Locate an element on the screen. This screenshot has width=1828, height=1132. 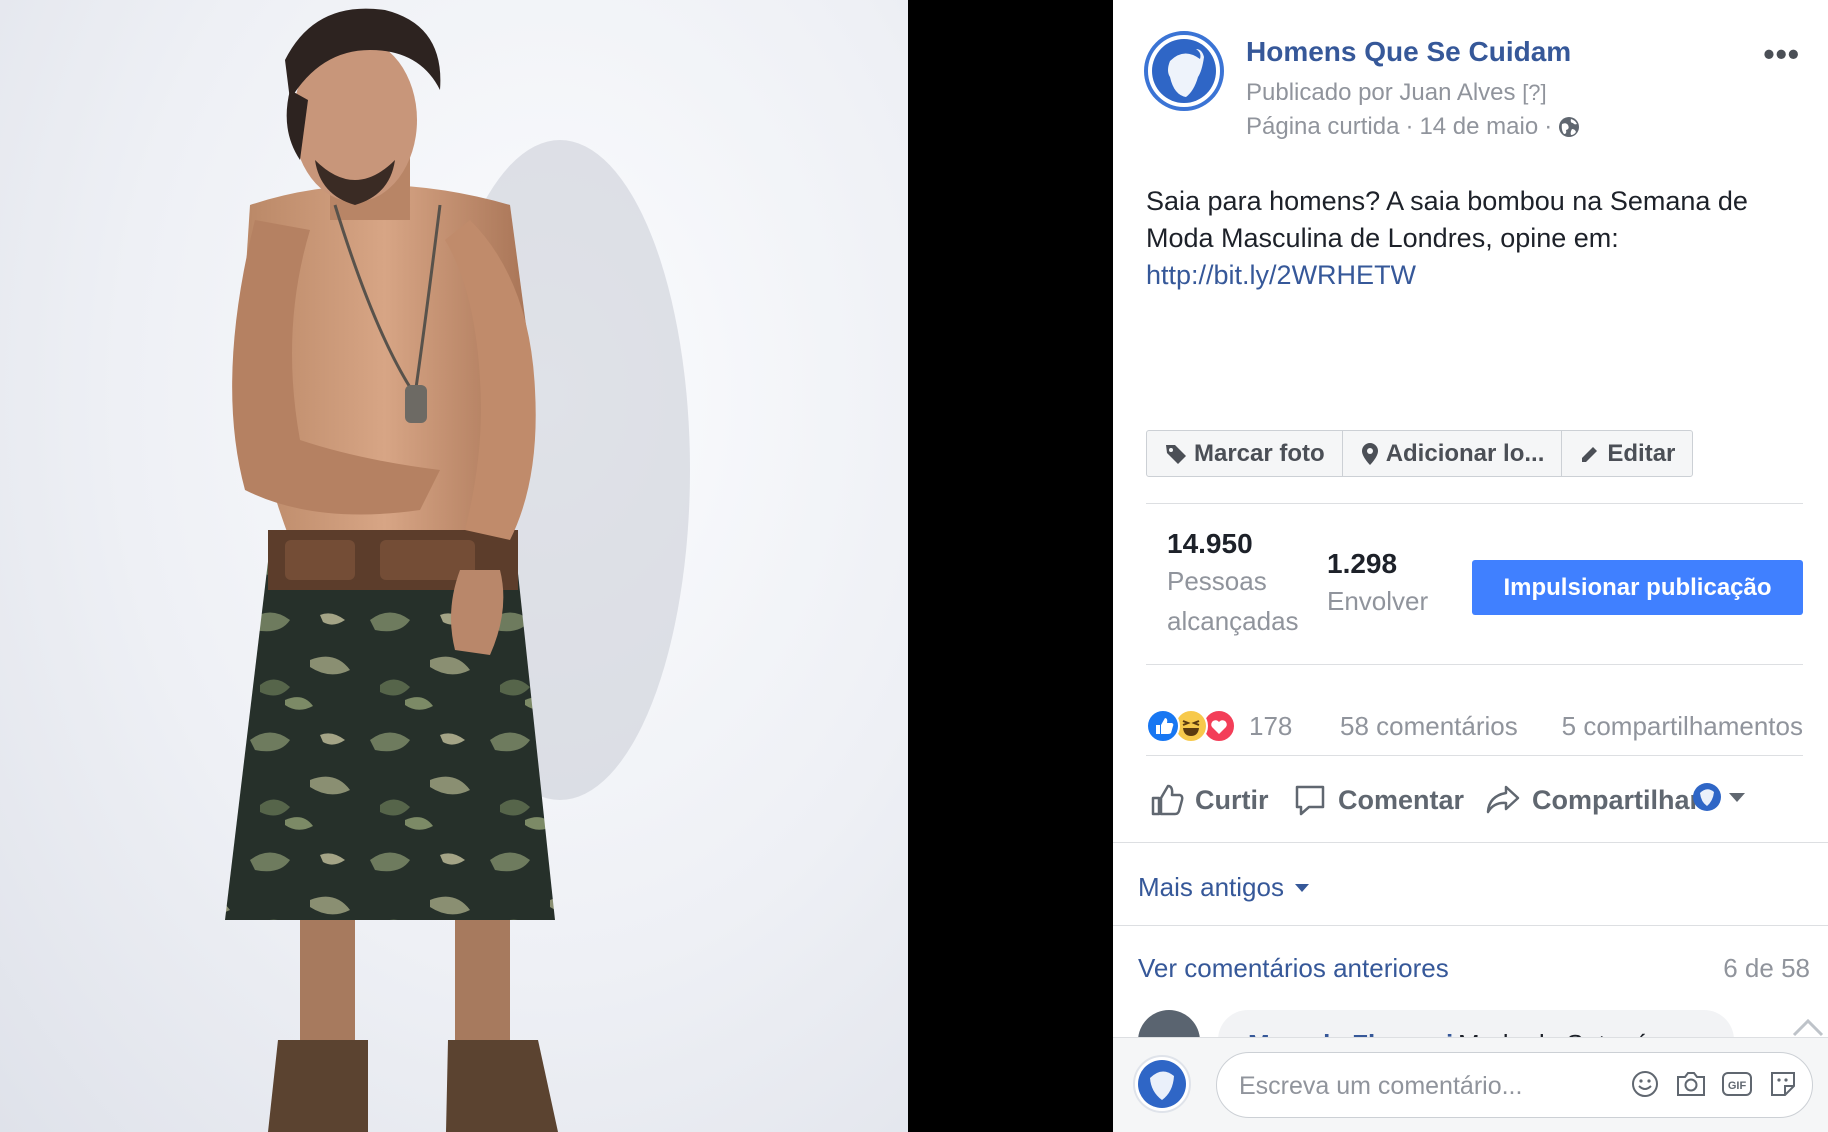
page-logo-icon is located at coordinates (1184, 71).